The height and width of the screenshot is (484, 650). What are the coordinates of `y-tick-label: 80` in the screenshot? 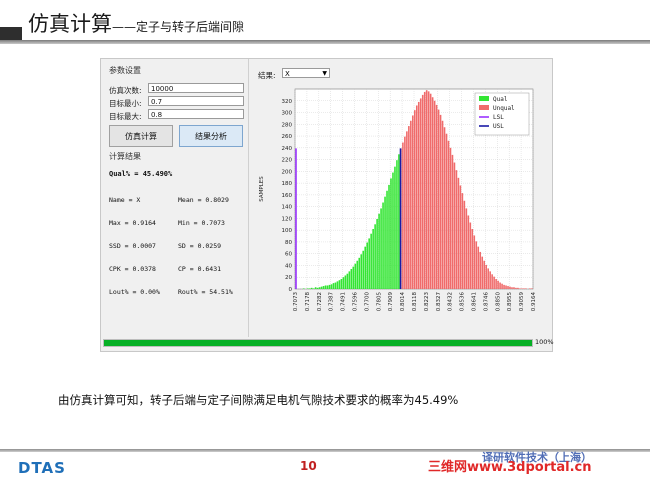 It's located at (288, 243).